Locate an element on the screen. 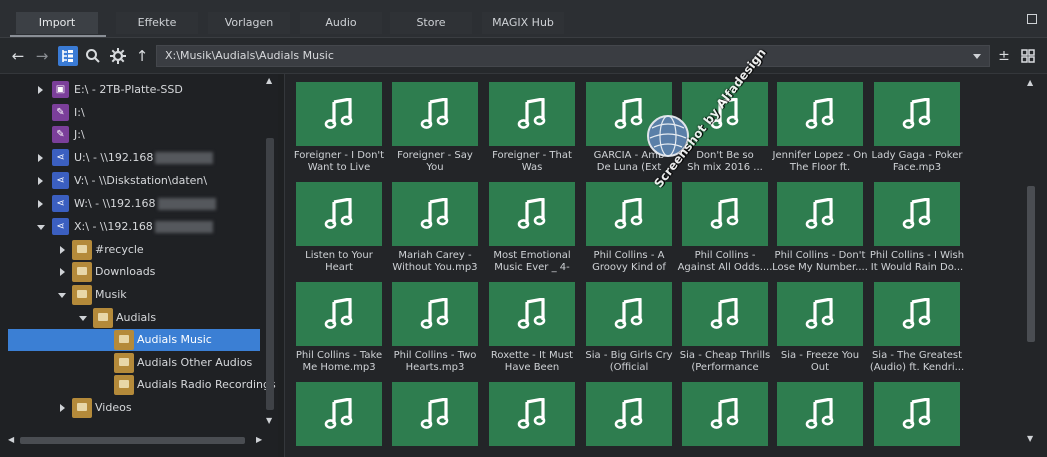 The height and width of the screenshot is (457, 1047). file-tile: Lady Gaga - Poker Face.mp3 is located at coordinates (917, 128).